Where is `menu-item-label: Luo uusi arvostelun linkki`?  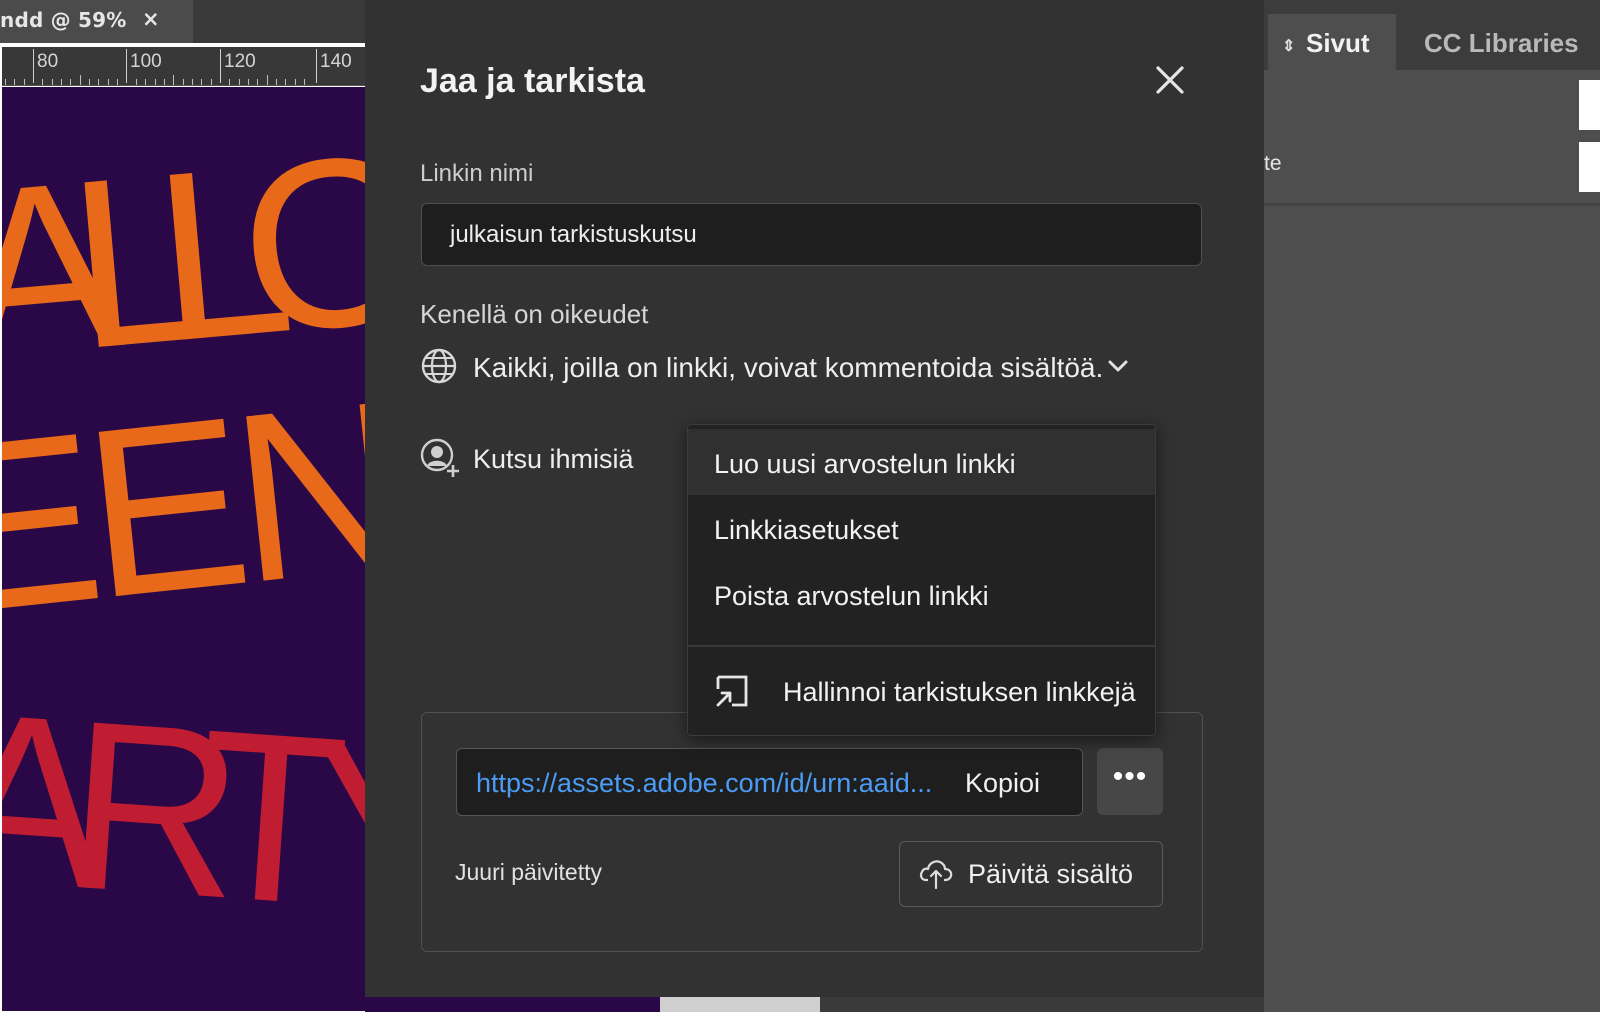
menu-item-label: Luo uusi arvostelun linkki is located at coordinates (865, 464).